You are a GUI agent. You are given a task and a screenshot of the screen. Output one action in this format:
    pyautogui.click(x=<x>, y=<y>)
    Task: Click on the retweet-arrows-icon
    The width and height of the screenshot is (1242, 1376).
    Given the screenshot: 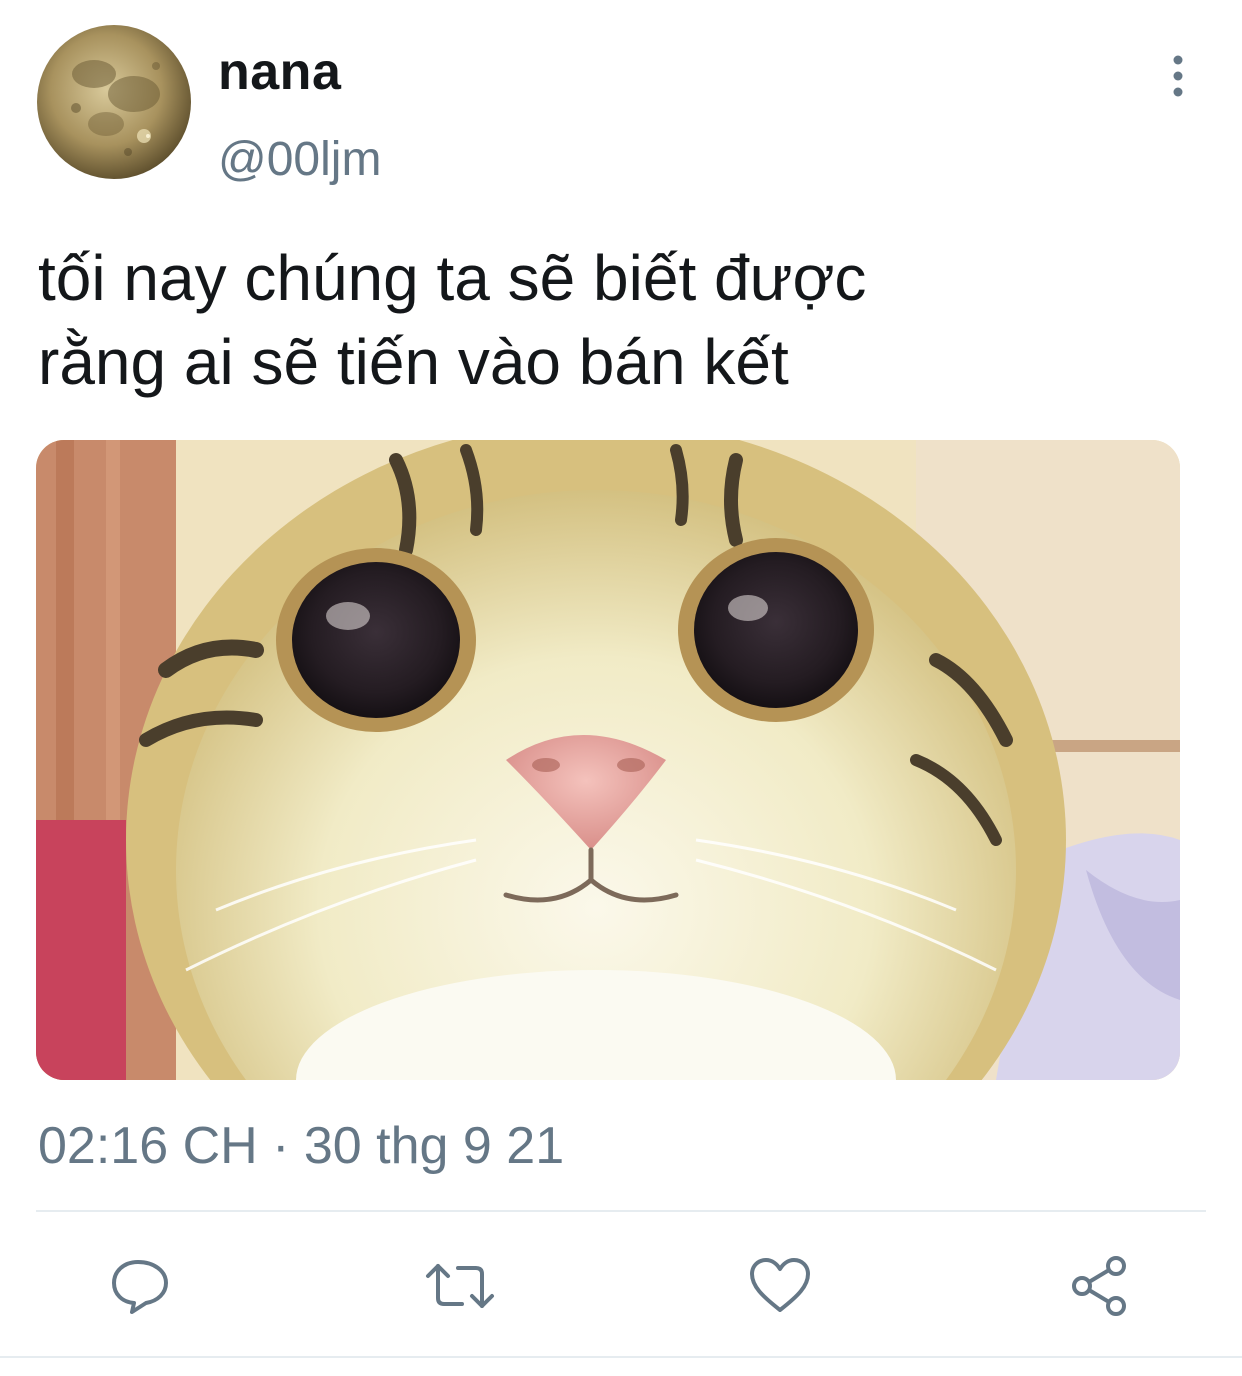 What is the action you would take?
    pyautogui.click(x=460, y=1286)
    